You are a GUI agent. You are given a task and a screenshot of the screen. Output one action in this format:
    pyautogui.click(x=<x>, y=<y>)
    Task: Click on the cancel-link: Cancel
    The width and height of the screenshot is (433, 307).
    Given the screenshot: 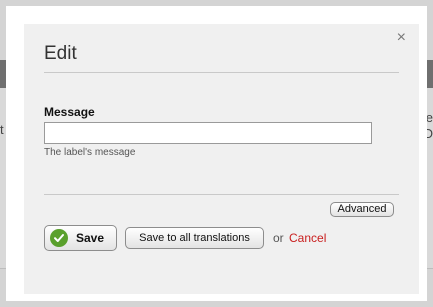 What is the action you would take?
    pyautogui.click(x=307, y=238)
    